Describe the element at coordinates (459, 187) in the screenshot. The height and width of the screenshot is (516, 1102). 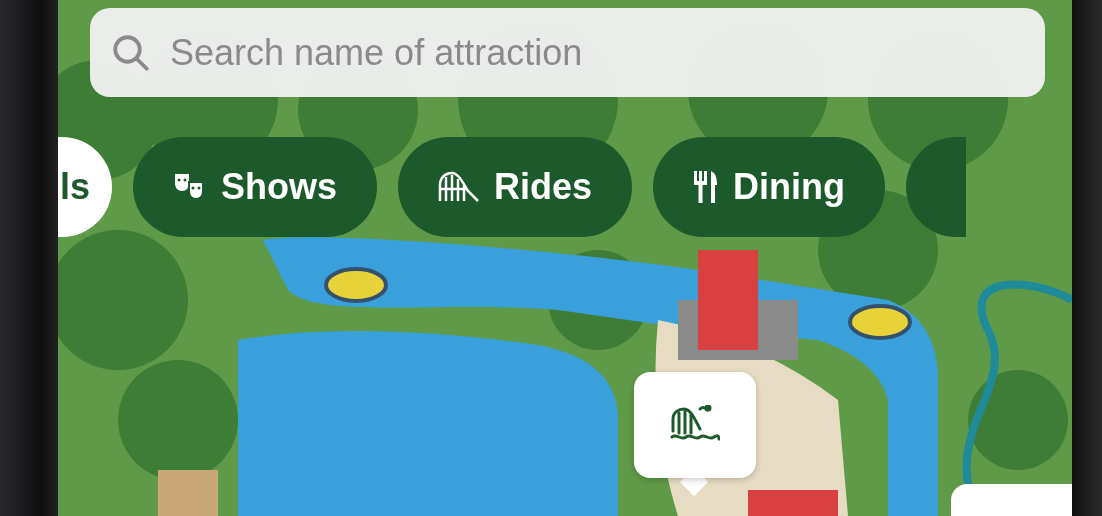
I see `roller-coaster-icon` at that location.